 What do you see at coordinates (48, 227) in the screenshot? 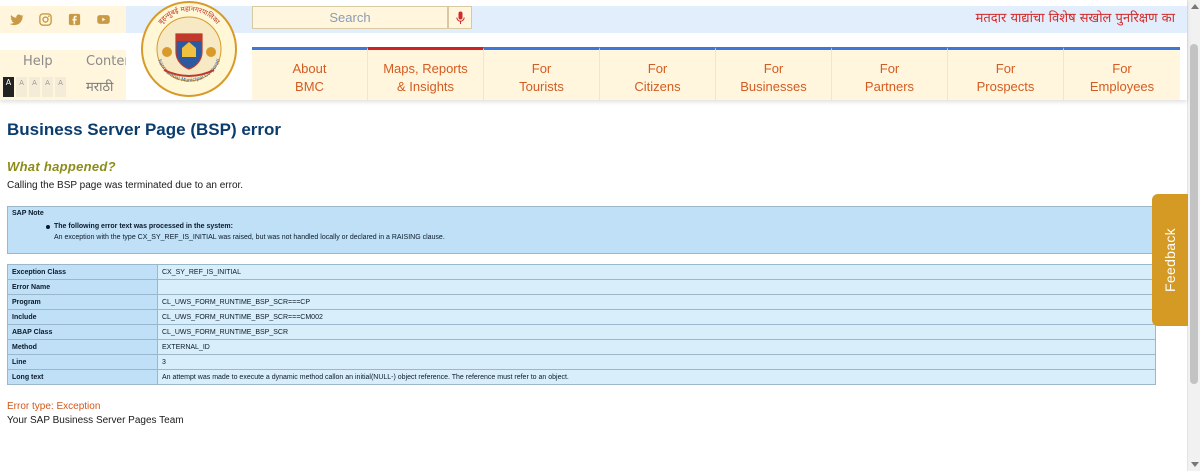
I see `bullet-icon` at bounding box center [48, 227].